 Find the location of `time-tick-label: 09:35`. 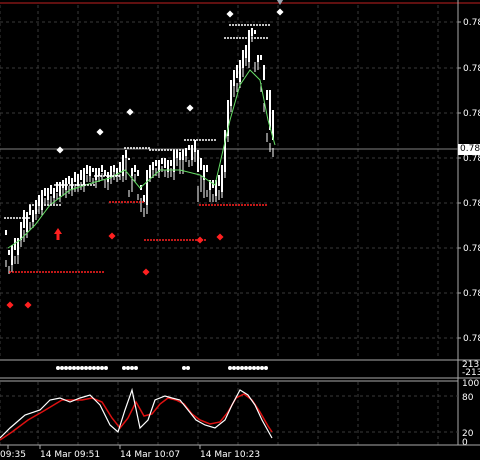

time-tick-label: 09:35 is located at coordinates (13, 455).